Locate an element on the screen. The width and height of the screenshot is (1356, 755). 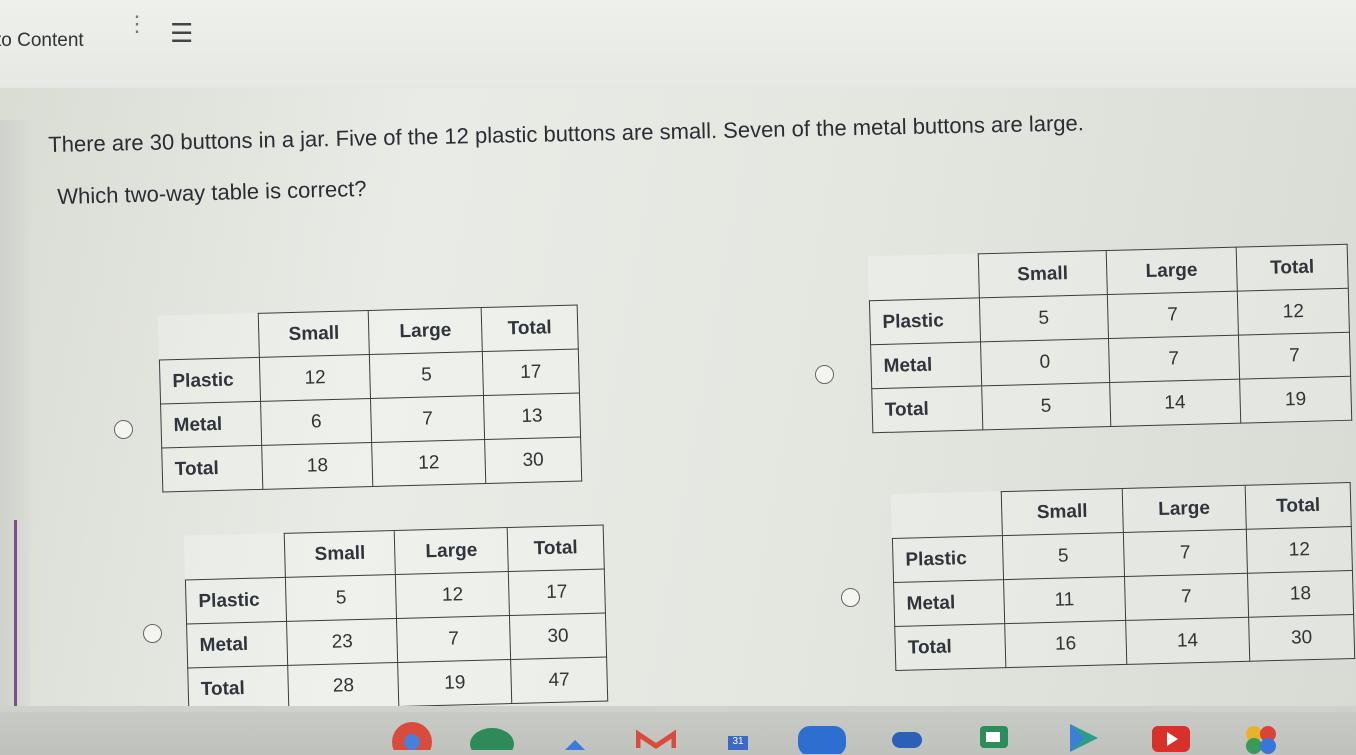
chat-icon is located at coordinates (996, 737).